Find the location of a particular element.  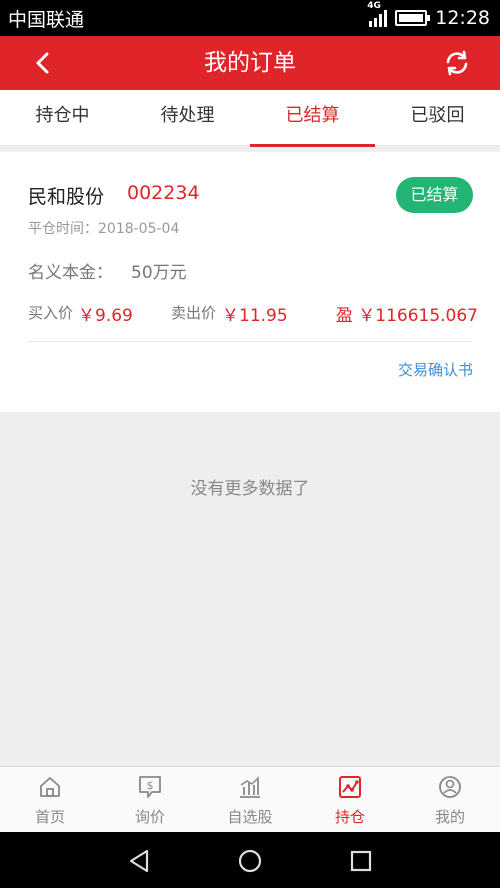

bottom-tab-label: 自选股 is located at coordinates (250, 817).